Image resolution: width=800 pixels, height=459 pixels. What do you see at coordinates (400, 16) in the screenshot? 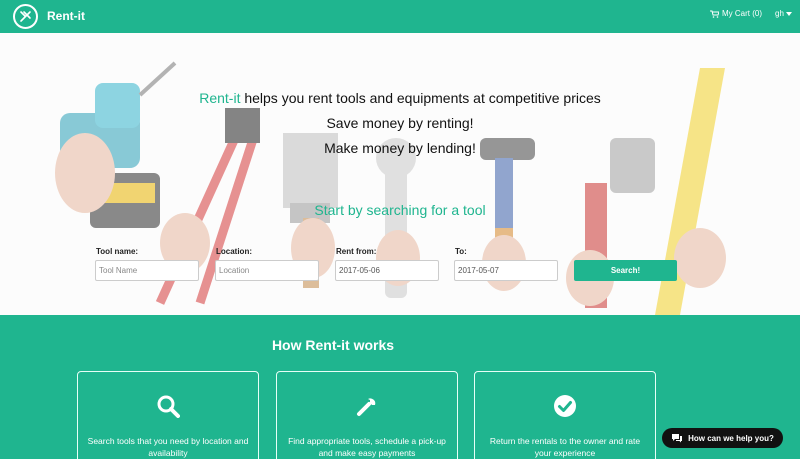
I see `navbar: Rent-it My Cart (0) gh` at bounding box center [400, 16].